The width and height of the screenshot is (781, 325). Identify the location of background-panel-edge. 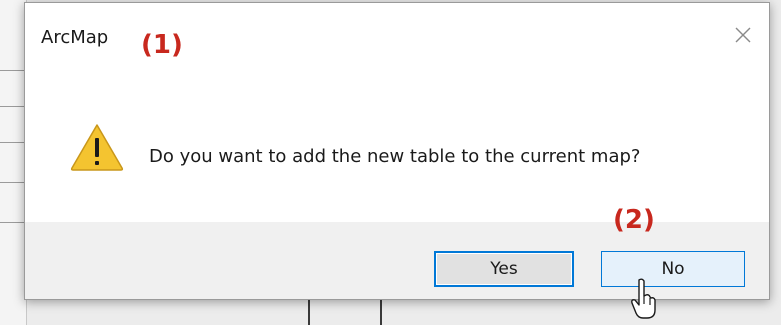
(13, 162).